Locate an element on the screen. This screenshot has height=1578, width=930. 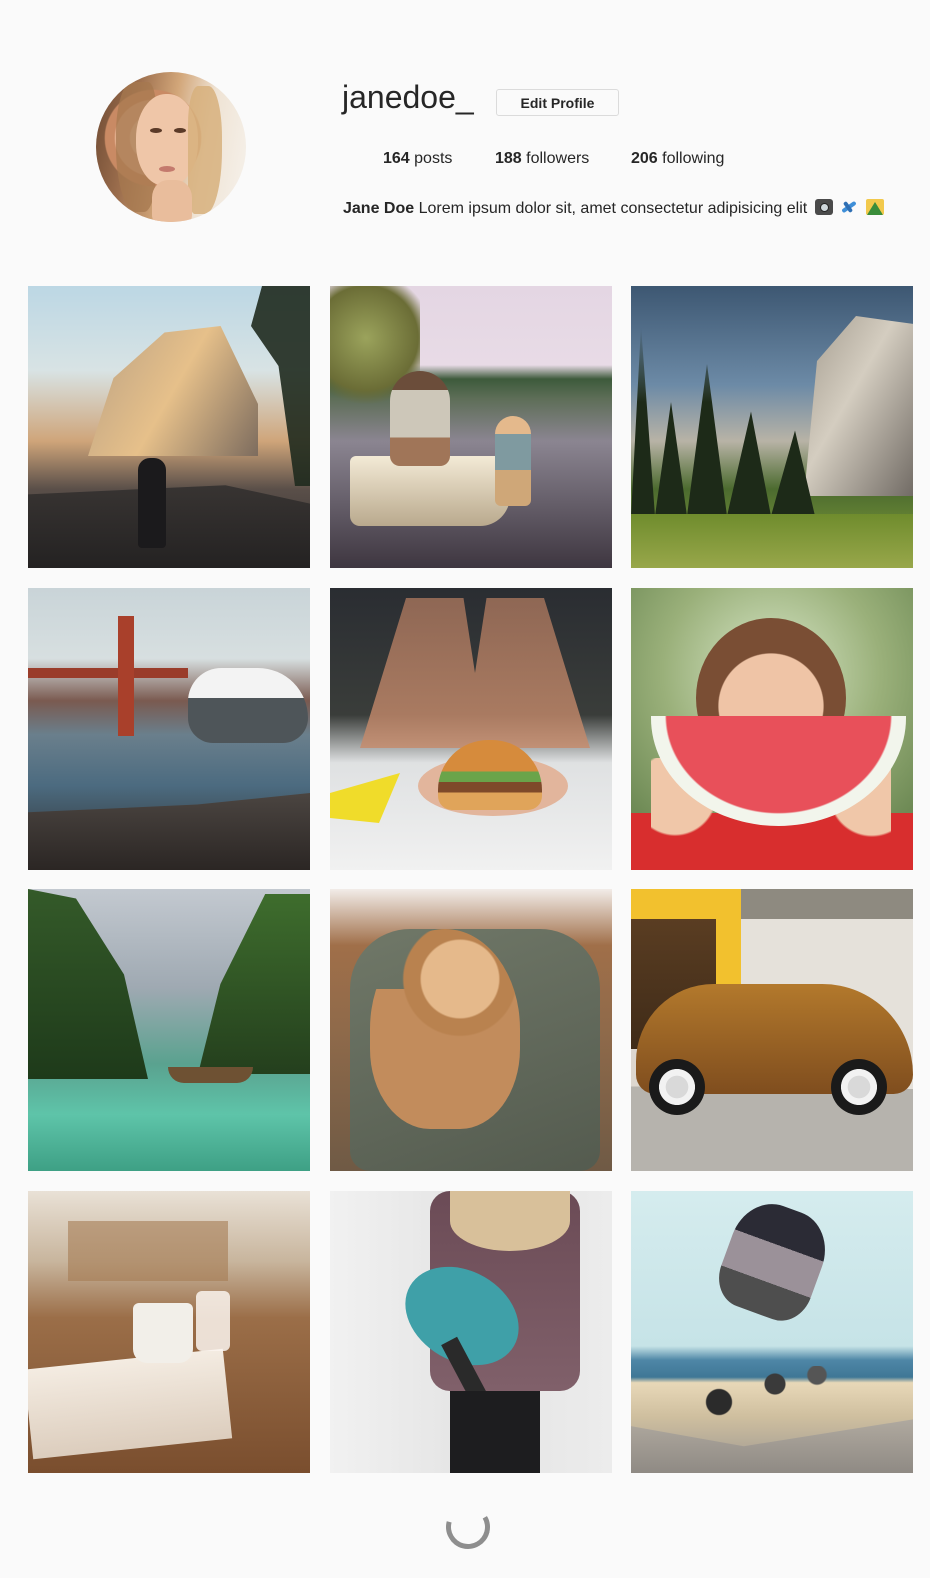
half-dome-road-photo is located at coordinates (169, 427).